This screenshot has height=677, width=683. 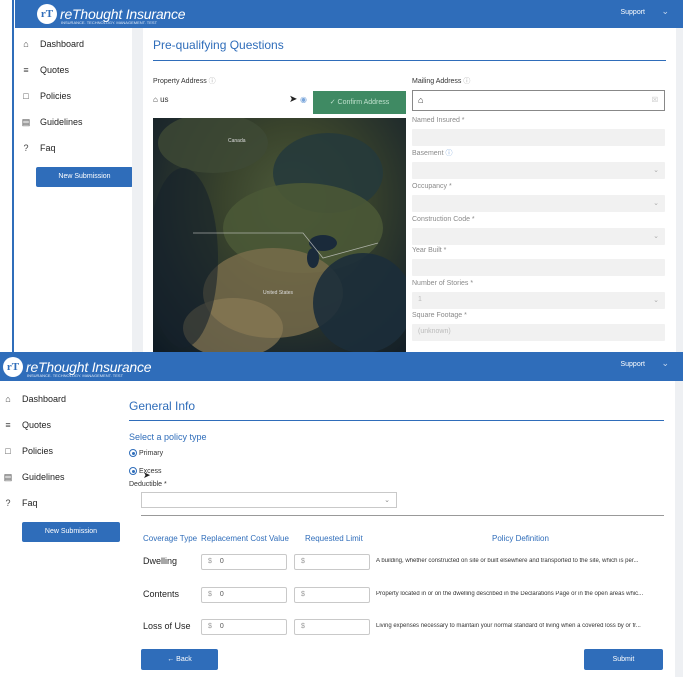 What do you see at coordinates (184, 81) in the screenshot?
I see `property-address-label: Property Address ⓘ` at bounding box center [184, 81].